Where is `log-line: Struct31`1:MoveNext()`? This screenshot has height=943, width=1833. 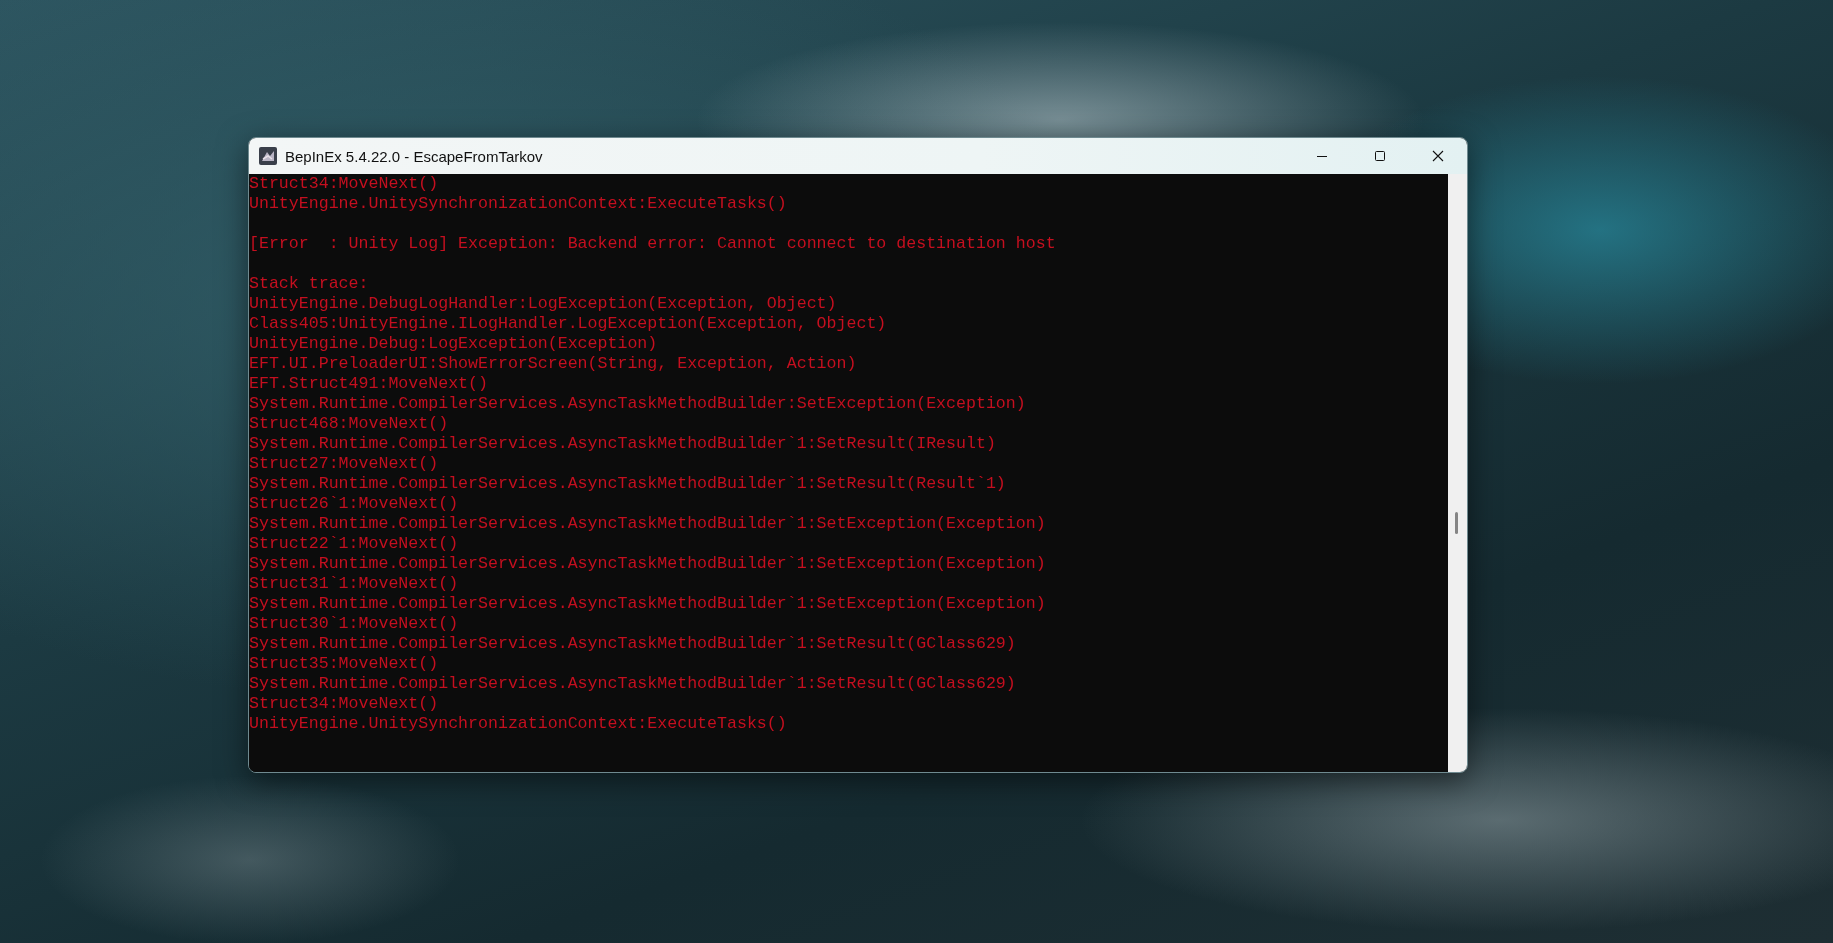 log-line: Struct31`1:MoveNext() is located at coordinates (354, 584).